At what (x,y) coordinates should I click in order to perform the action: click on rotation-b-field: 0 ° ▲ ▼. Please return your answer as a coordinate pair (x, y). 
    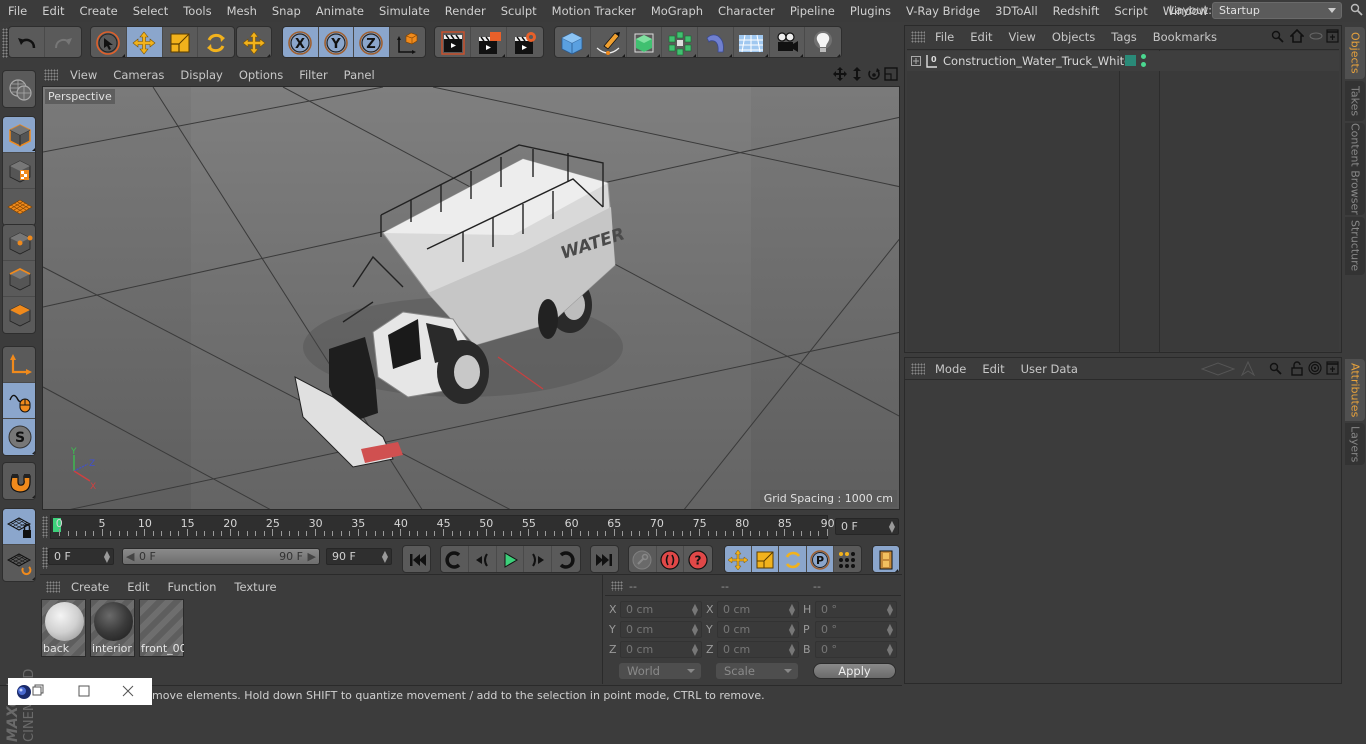
    Looking at the image, I should click on (856, 649).